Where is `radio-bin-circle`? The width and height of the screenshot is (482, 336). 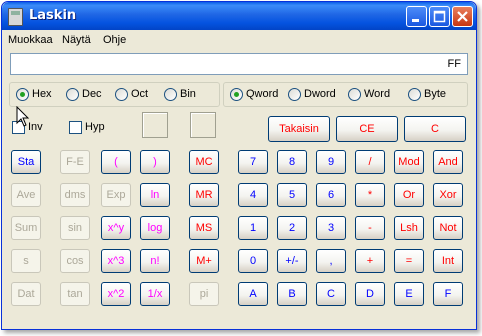 radio-bin-circle is located at coordinates (170, 94).